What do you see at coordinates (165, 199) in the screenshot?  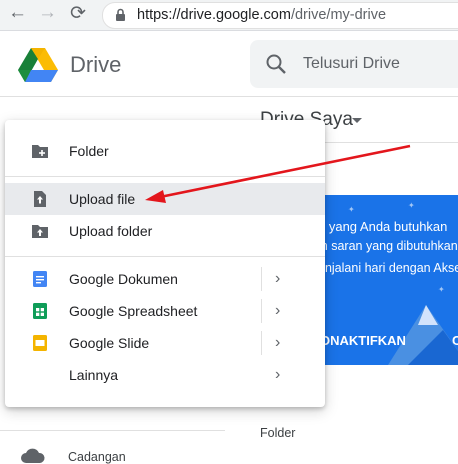 I see `menu-item-upload-file: Upload file` at bounding box center [165, 199].